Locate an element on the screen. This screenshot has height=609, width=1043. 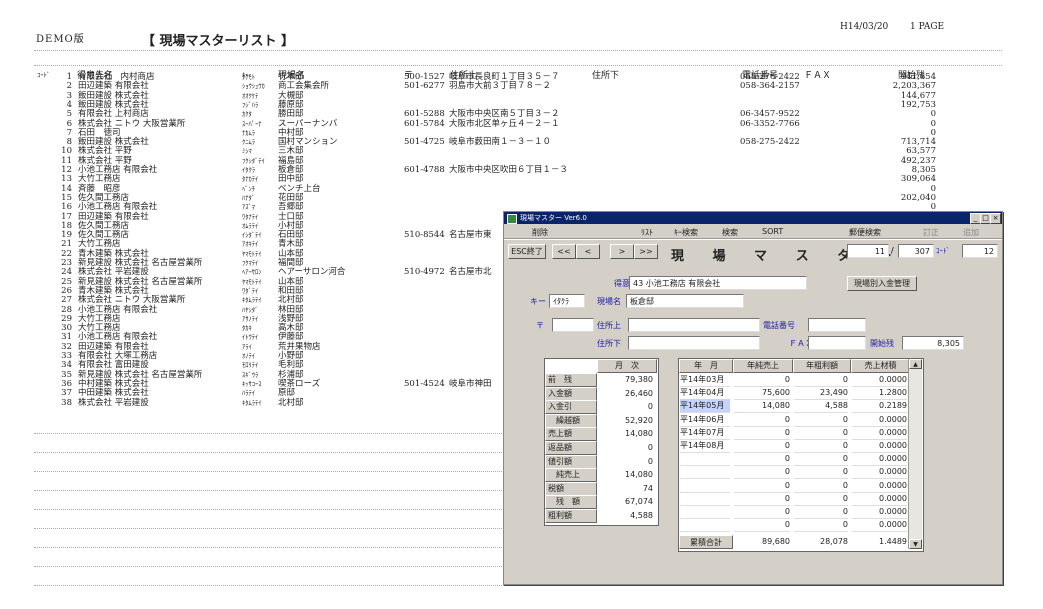
demo-label: DEMO版 is located at coordinates (60, 39).